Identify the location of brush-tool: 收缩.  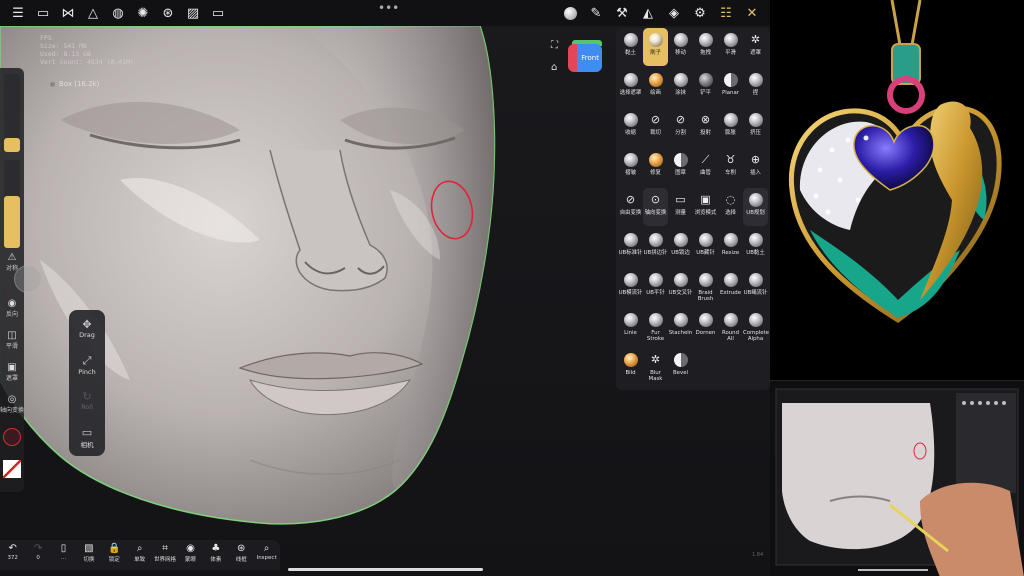
(630, 127).